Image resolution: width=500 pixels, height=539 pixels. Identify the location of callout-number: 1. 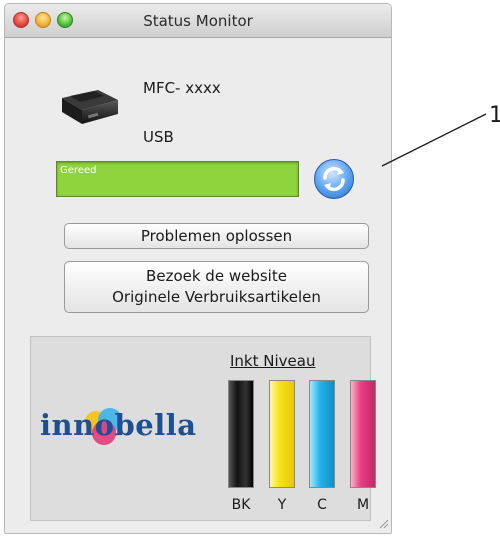
(494, 115).